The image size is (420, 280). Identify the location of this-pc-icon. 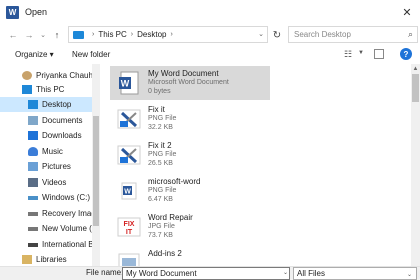
(78, 34).